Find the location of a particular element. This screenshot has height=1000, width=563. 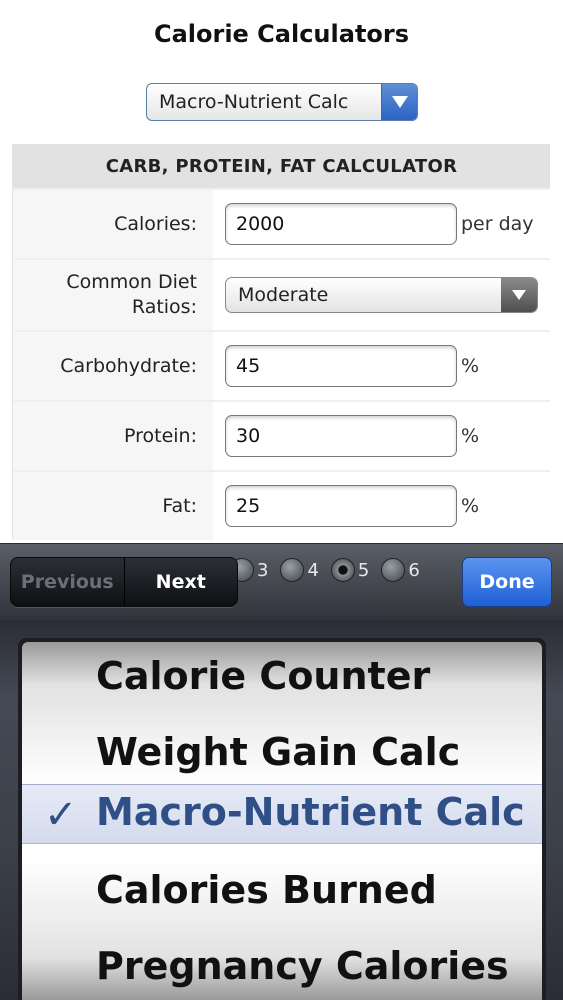

radio-option: 5 is located at coordinates (350, 570).